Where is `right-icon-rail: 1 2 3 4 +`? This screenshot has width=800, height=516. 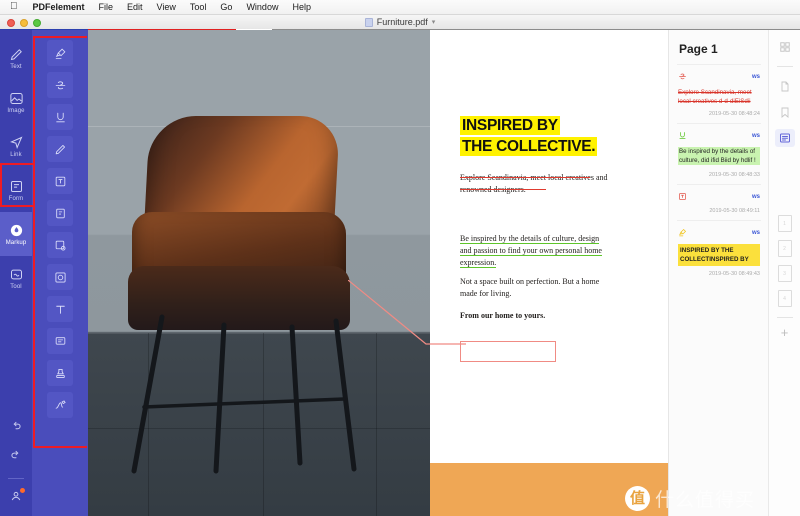 right-icon-rail: 1 2 3 4 + is located at coordinates (784, 273).